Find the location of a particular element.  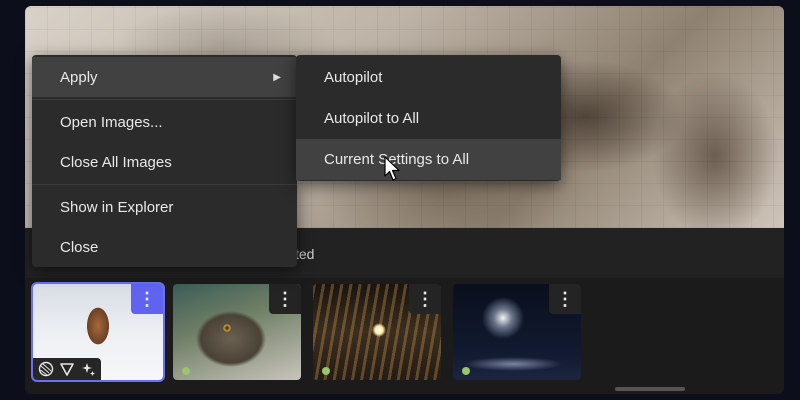

thumbnail-fireworks: ⋮ is located at coordinates (517, 332).